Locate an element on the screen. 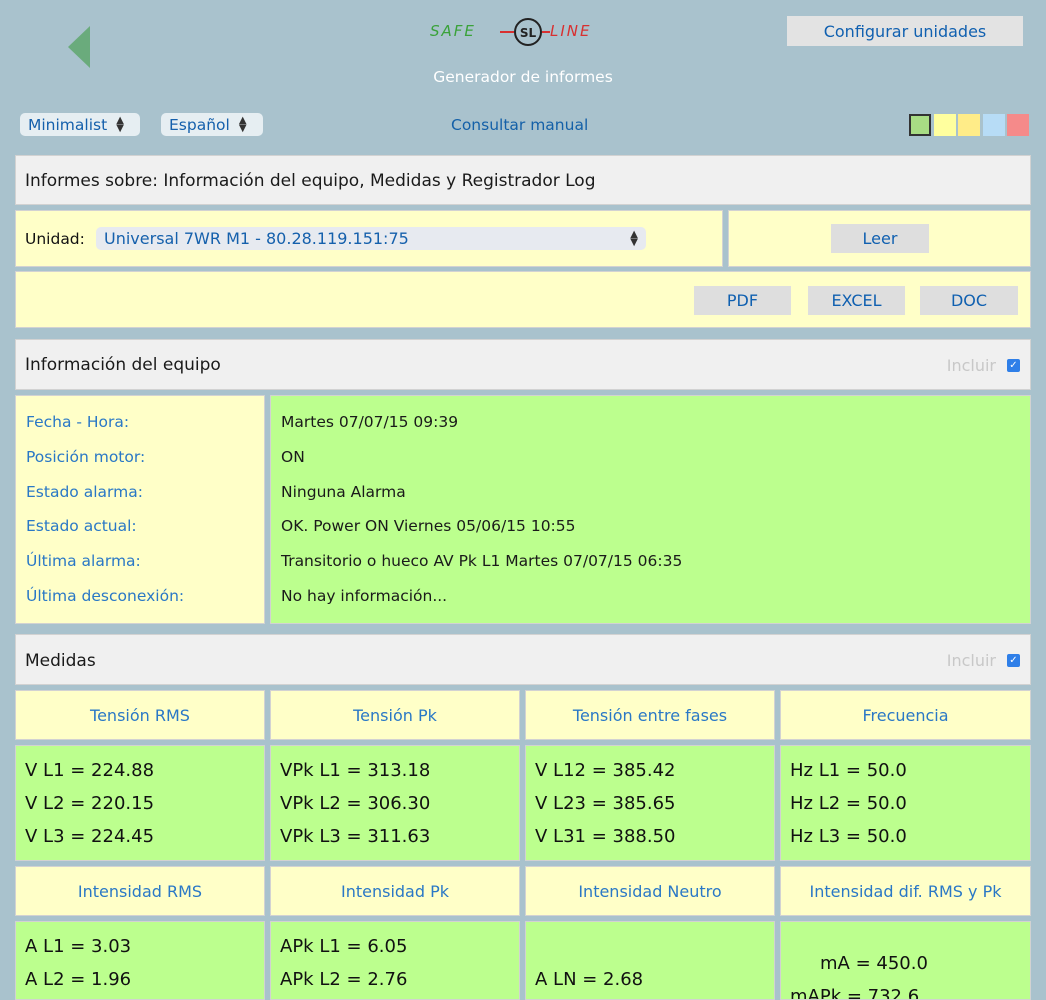  language-select-value: Español is located at coordinates (199, 124).